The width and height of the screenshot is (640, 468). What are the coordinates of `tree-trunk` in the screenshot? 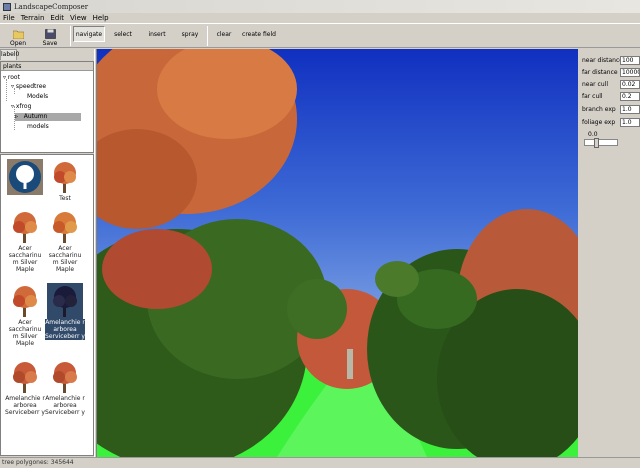 It's located at (350, 364).